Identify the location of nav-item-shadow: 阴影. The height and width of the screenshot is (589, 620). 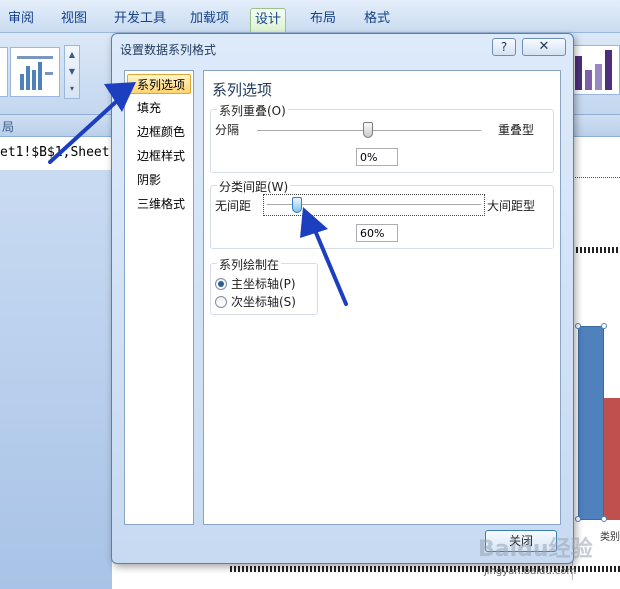
(159, 180).